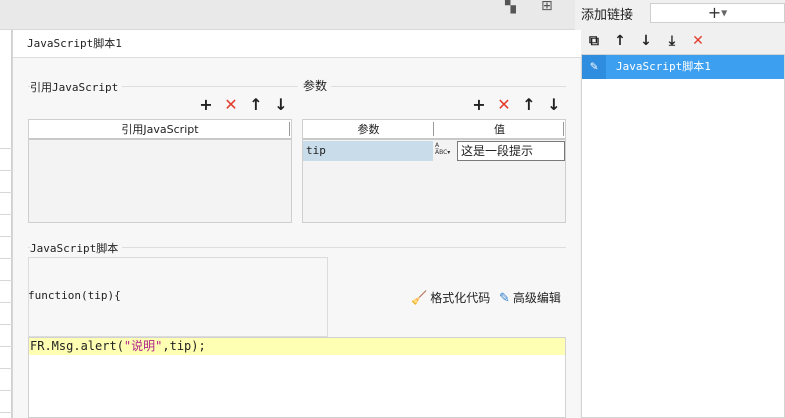 Image resolution: width=785 pixels, height=418 pixels. I want to click on code-editor: FR.Msg.alert("说明",tip);, so click(297, 377).